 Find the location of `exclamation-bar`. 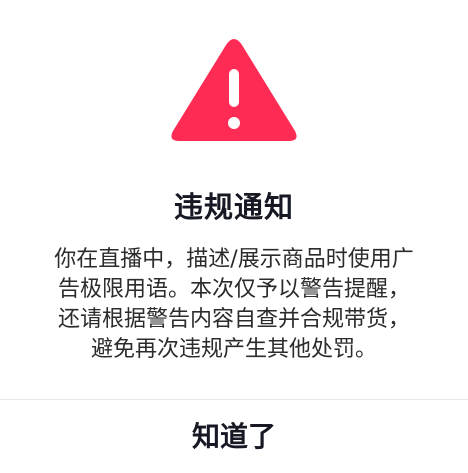

exclamation-bar is located at coordinates (234, 88).